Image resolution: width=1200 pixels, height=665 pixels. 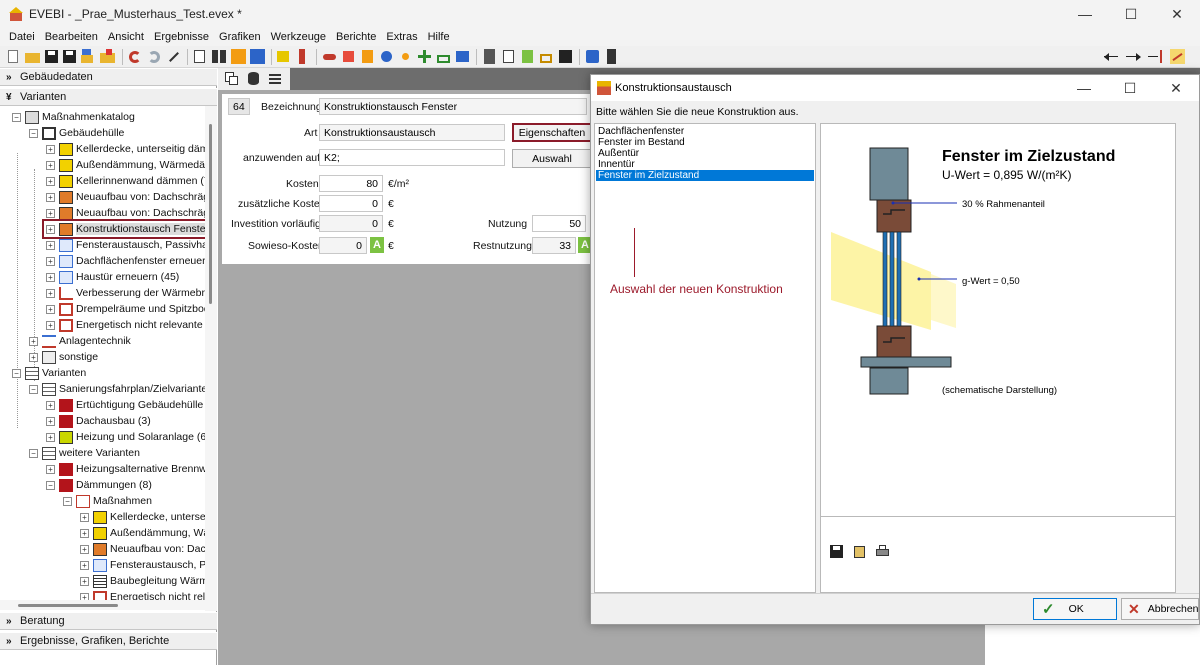 What do you see at coordinates (592, 56) in the screenshot?
I see `help-icon` at bounding box center [592, 56].